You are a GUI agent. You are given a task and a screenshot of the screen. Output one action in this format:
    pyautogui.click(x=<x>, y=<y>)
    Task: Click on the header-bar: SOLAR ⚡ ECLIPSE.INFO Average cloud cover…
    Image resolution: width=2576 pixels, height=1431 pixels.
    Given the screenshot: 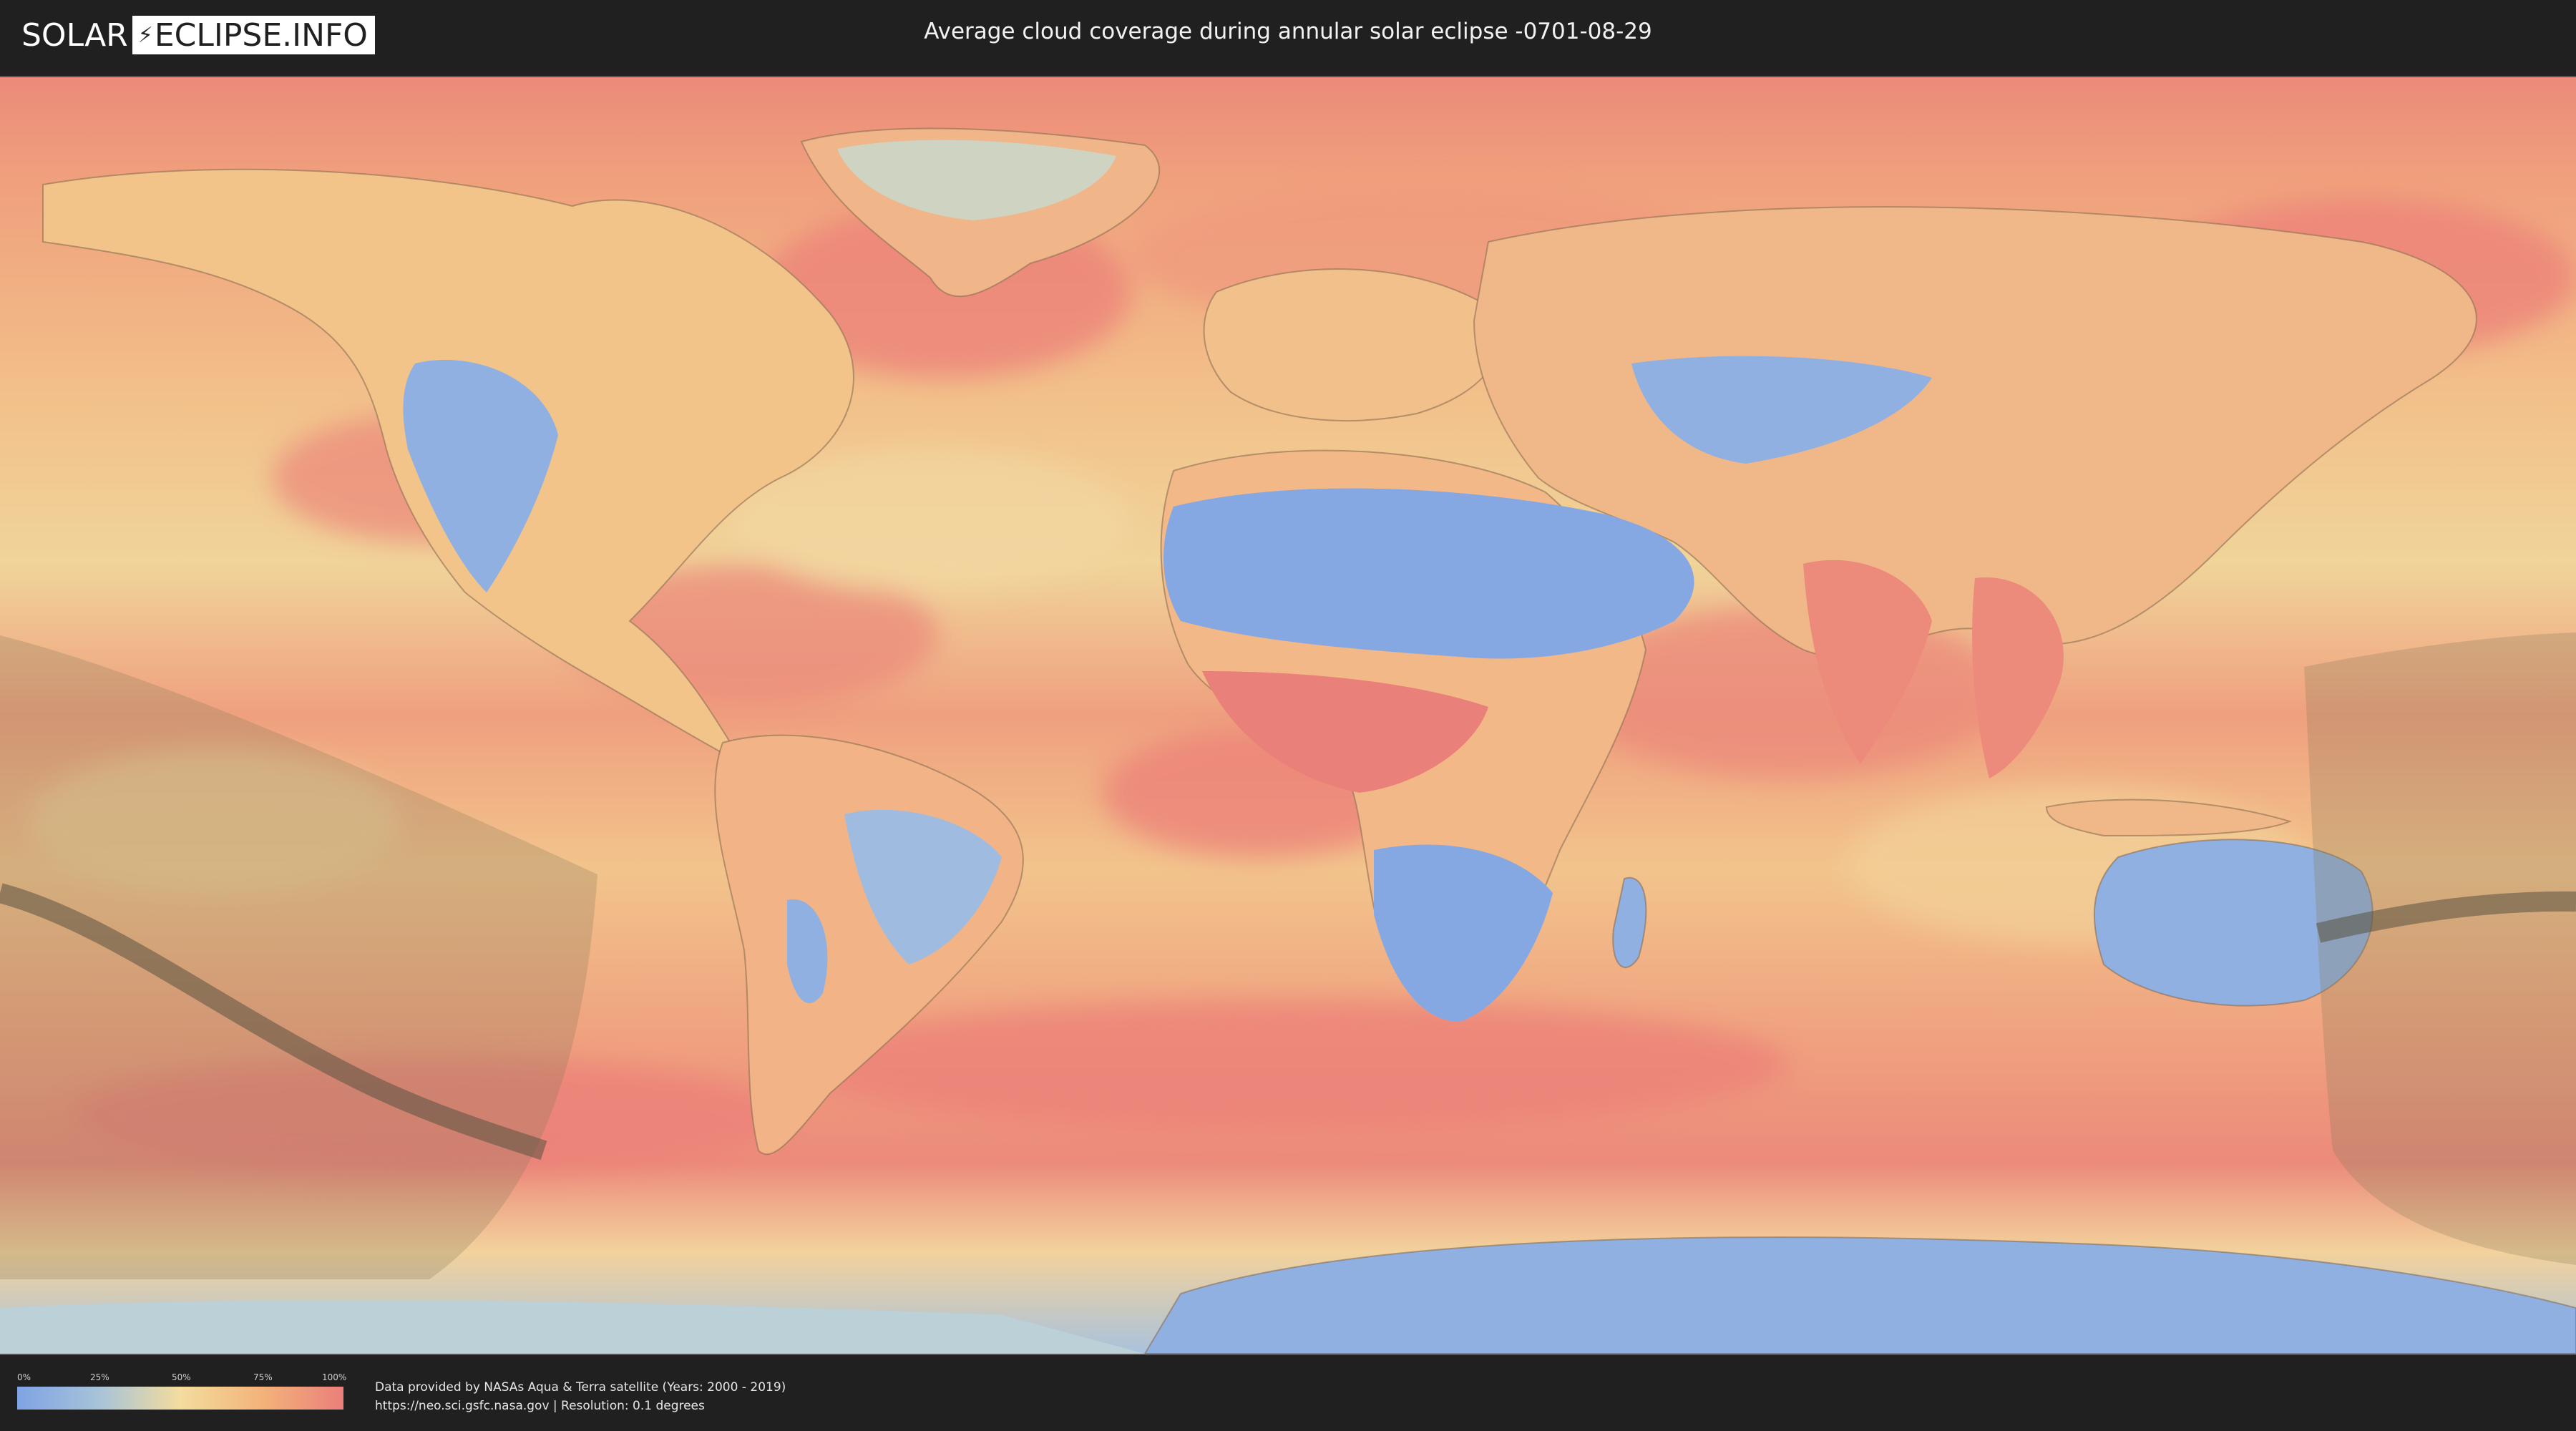 What is the action you would take?
    pyautogui.click(x=1288, y=36)
    